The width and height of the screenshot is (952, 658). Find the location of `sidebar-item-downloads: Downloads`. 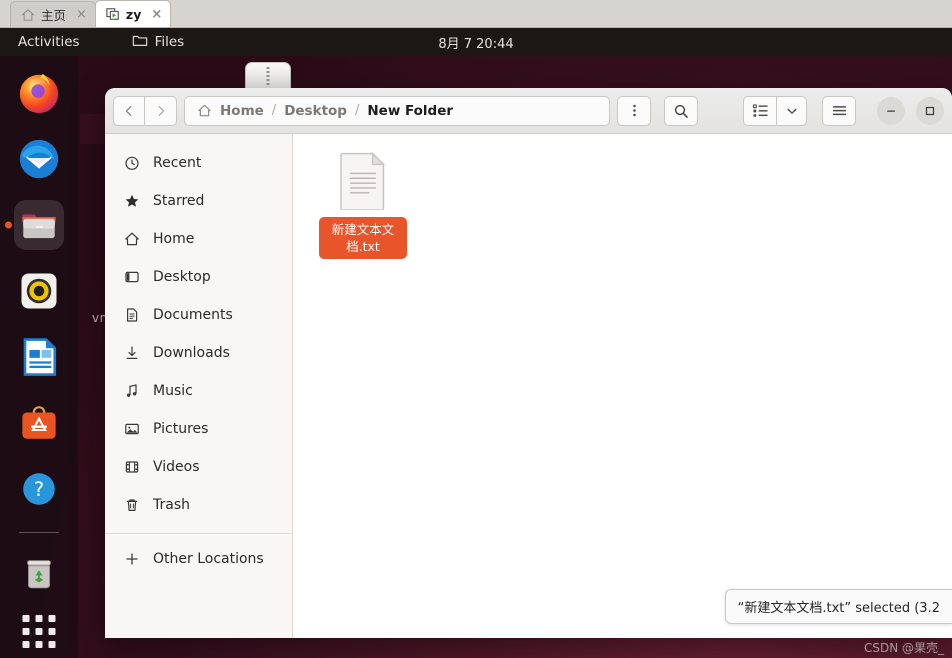

sidebar-item-downloads: Downloads is located at coordinates (198, 353).